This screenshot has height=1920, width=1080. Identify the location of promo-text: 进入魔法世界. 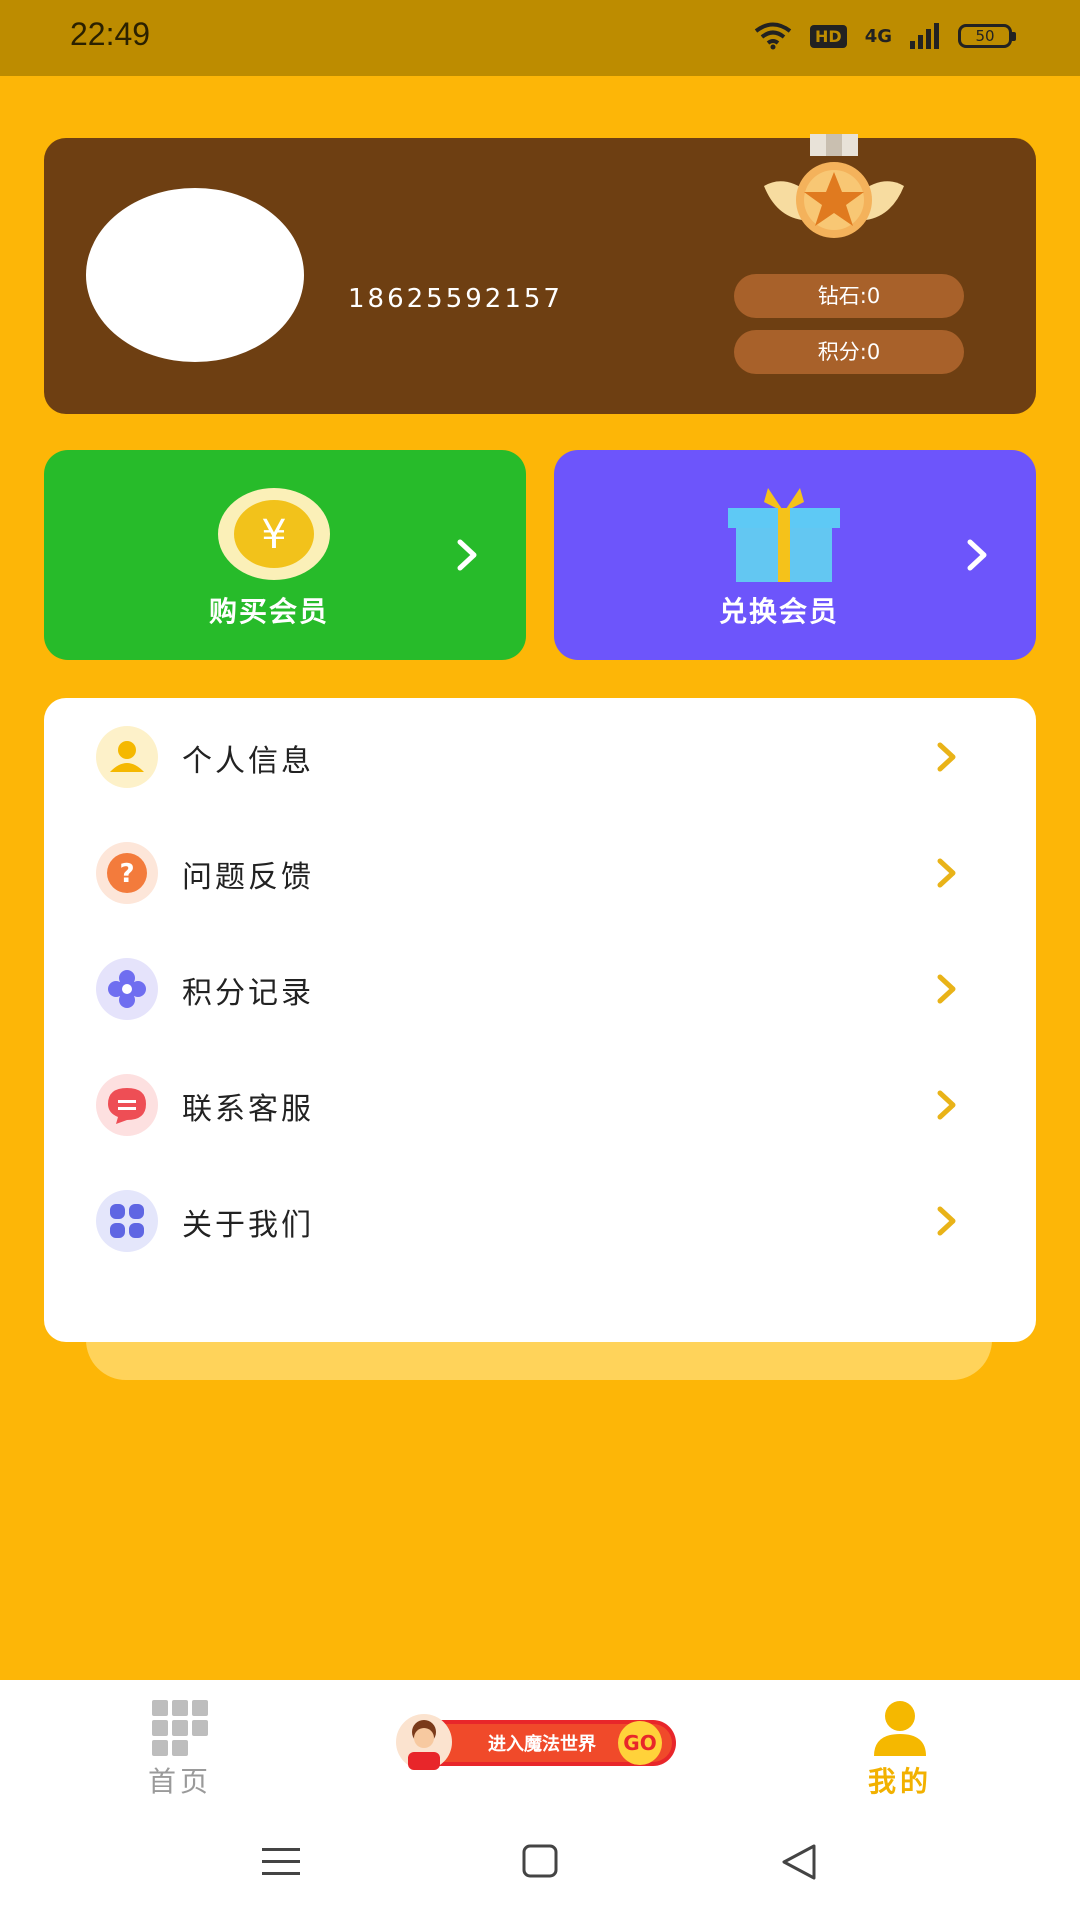
(542, 1744).